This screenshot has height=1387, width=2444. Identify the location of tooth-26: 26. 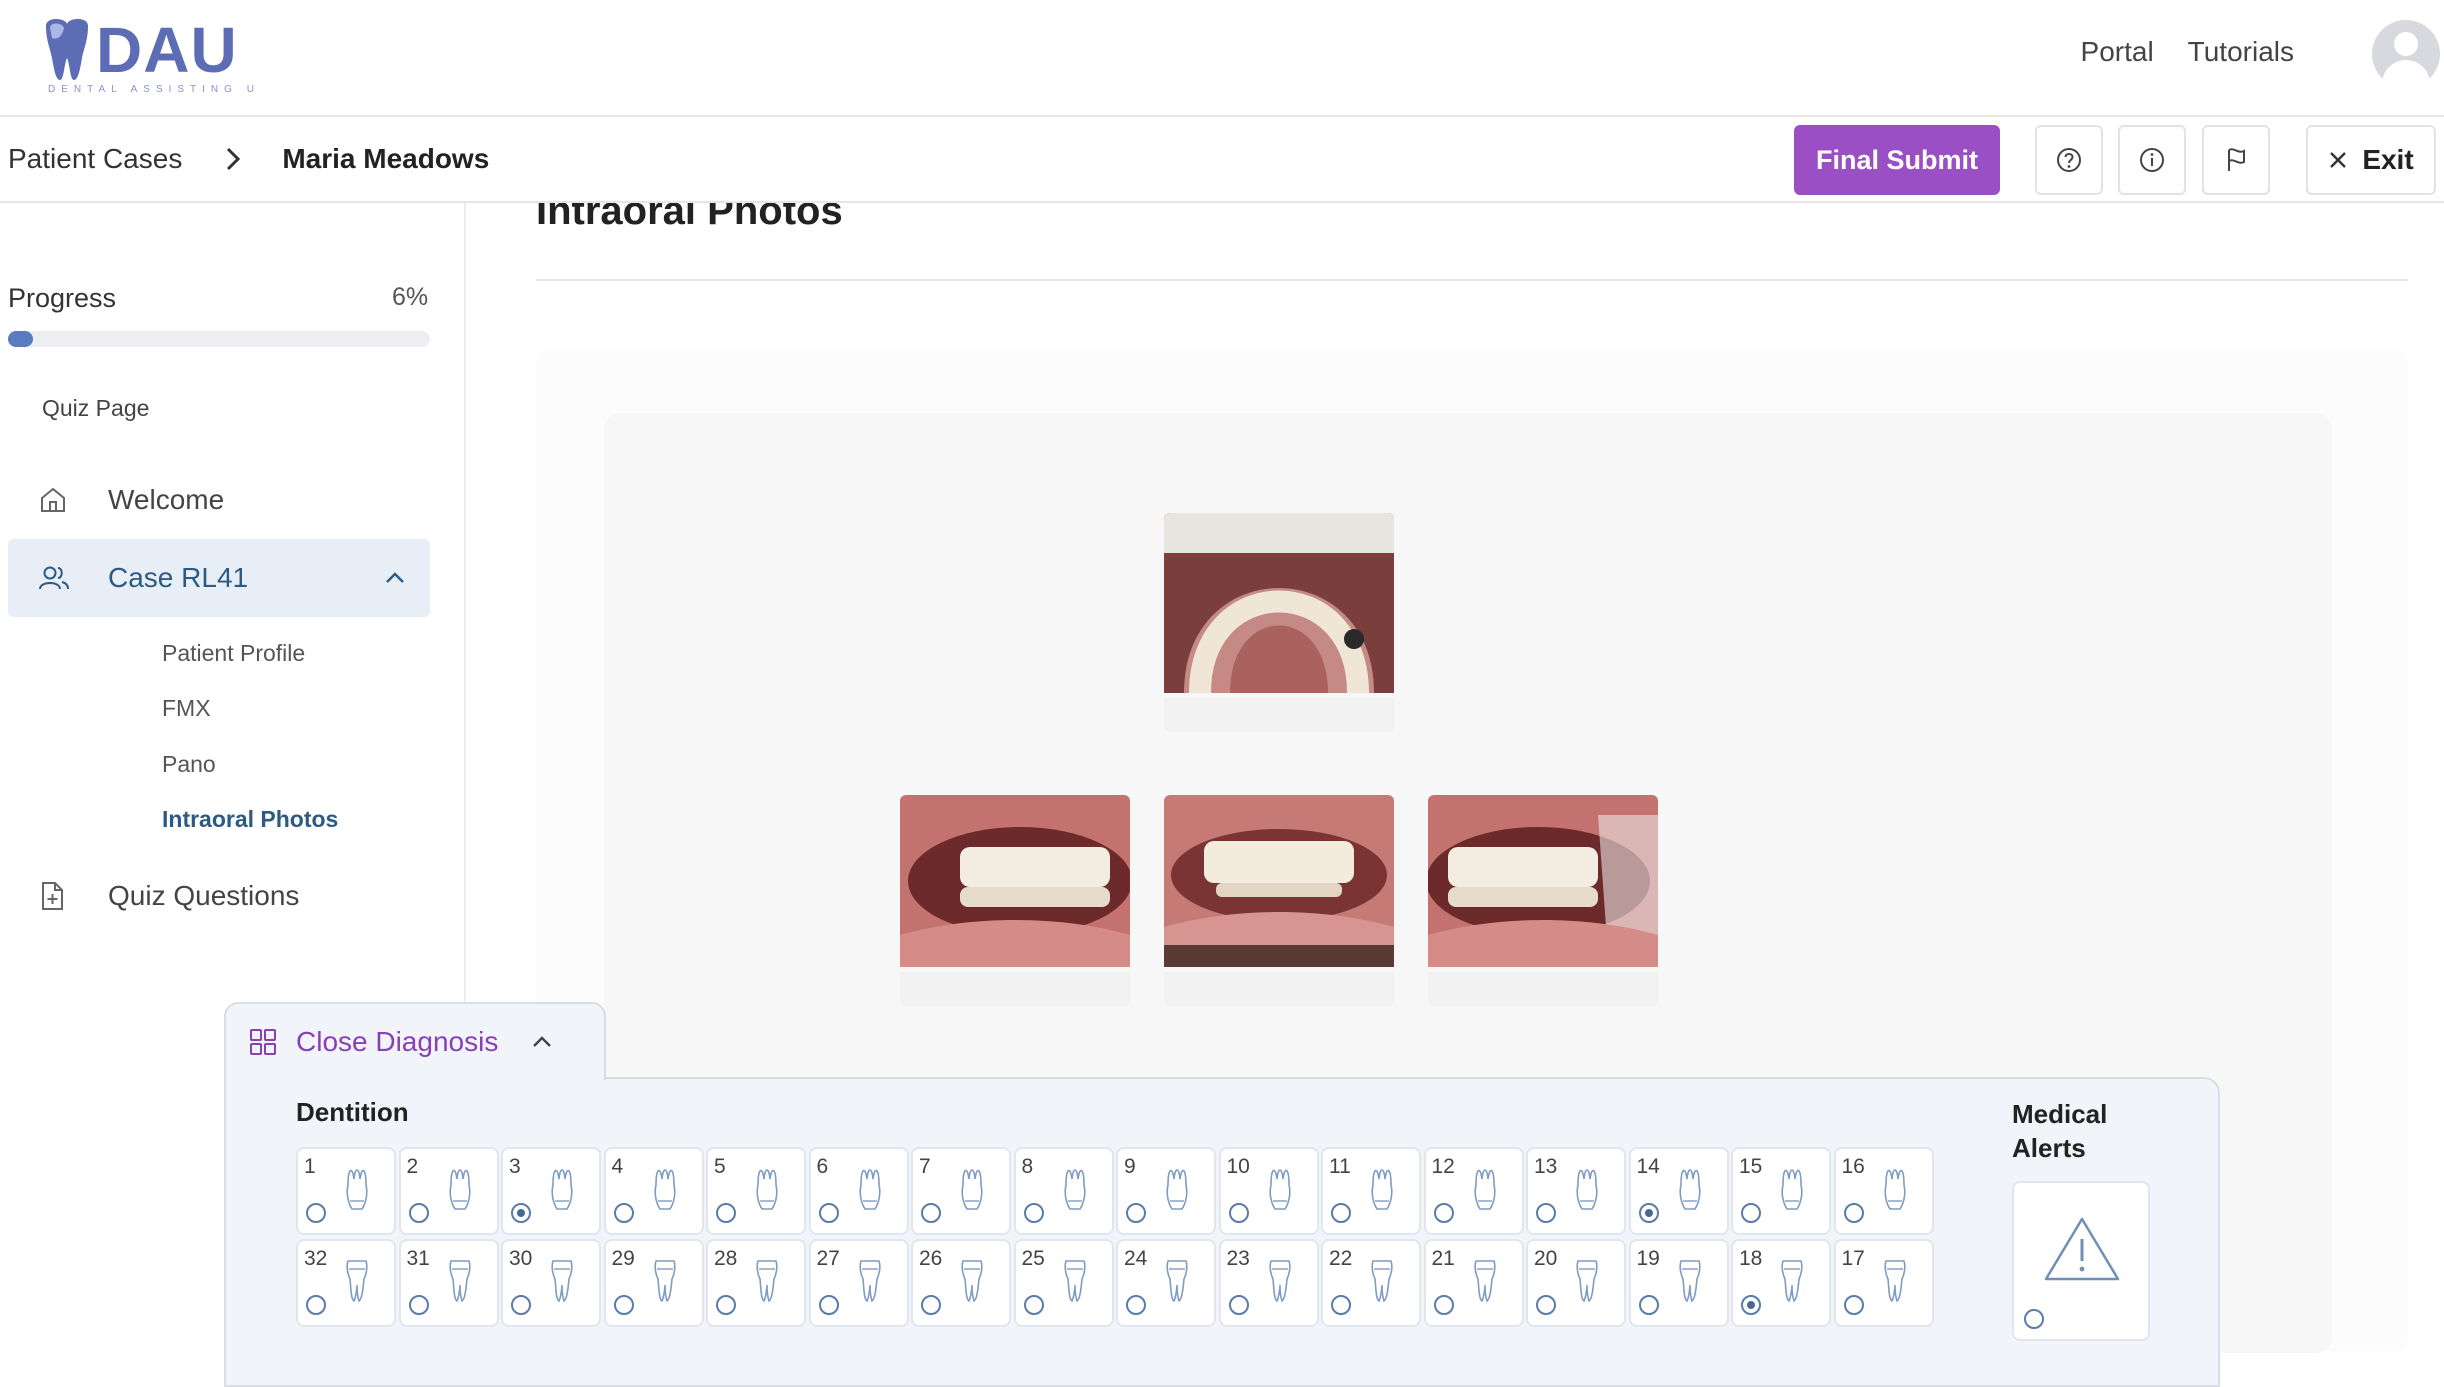
(961, 1283).